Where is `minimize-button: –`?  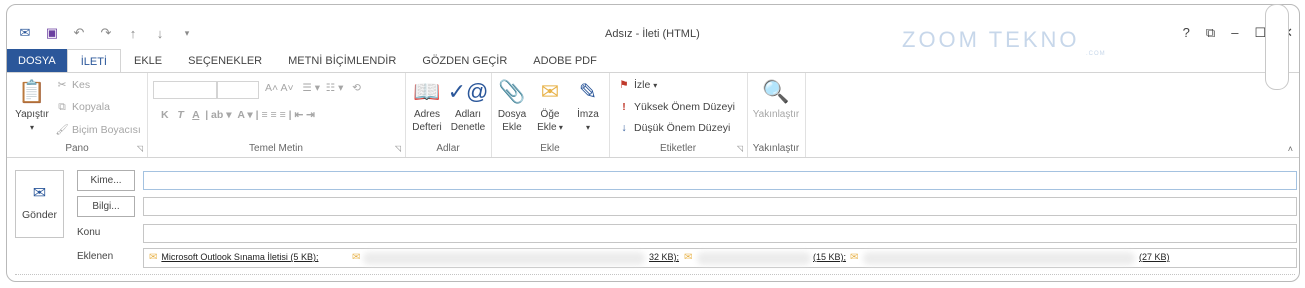 minimize-button: – is located at coordinates (1234, 33).